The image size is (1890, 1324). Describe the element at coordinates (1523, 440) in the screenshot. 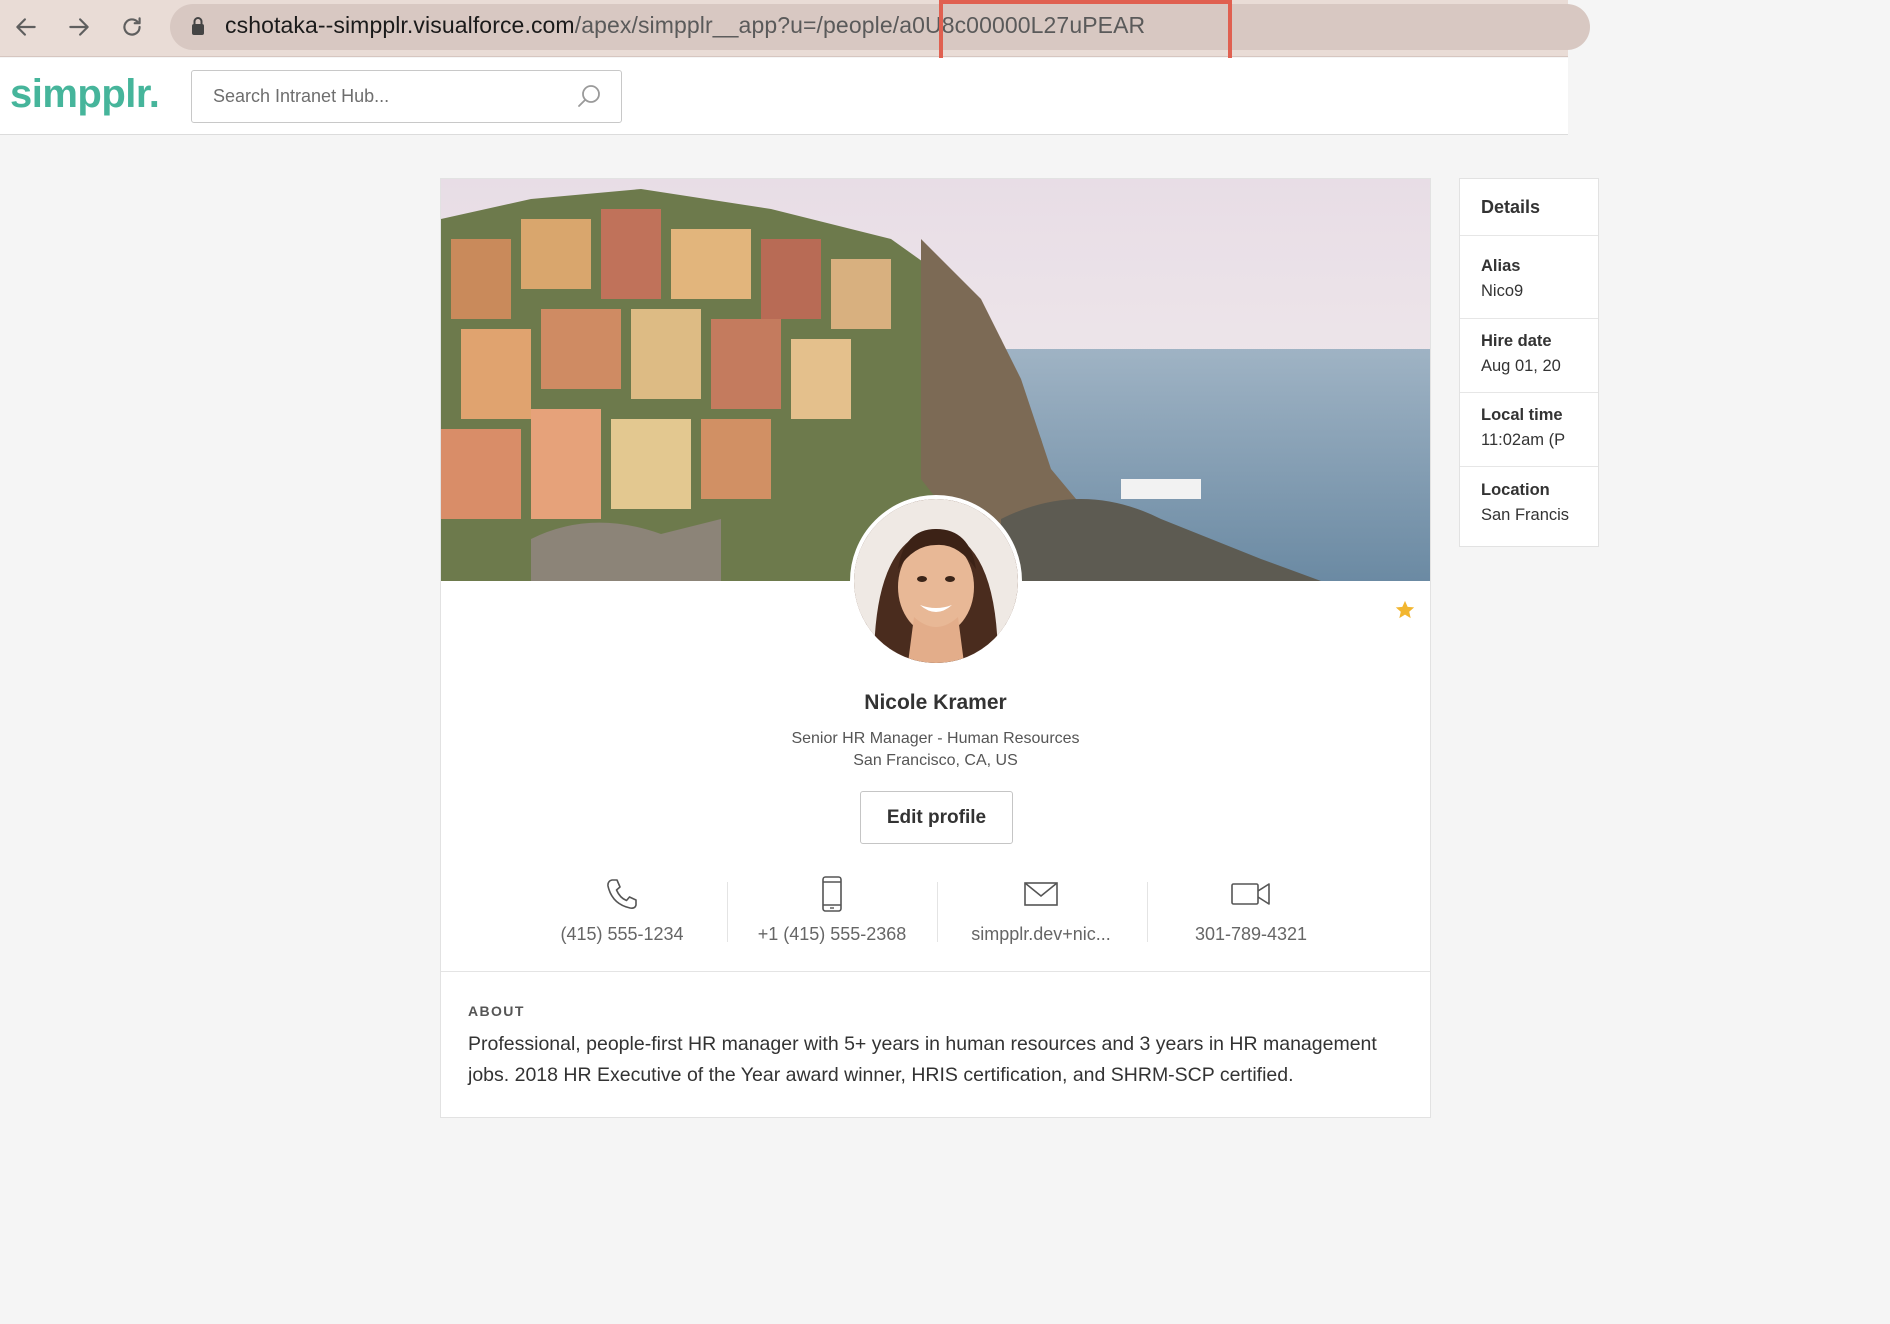

I see `detail-value: 11:02am (P` at that location.